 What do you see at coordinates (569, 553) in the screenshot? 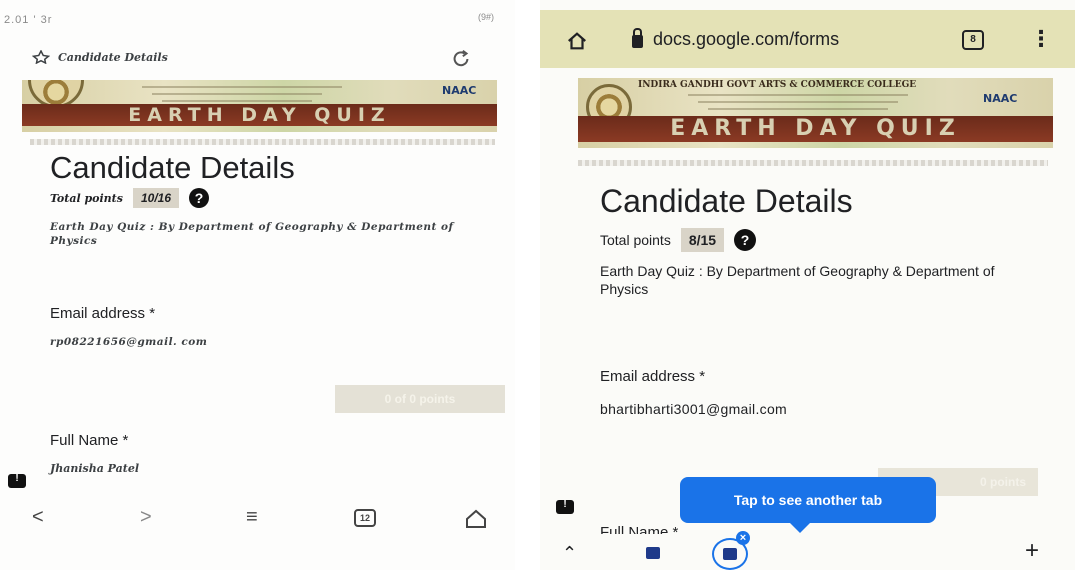
I see `chevron-up-icon: ⌃` at bounding box center [569, 553].